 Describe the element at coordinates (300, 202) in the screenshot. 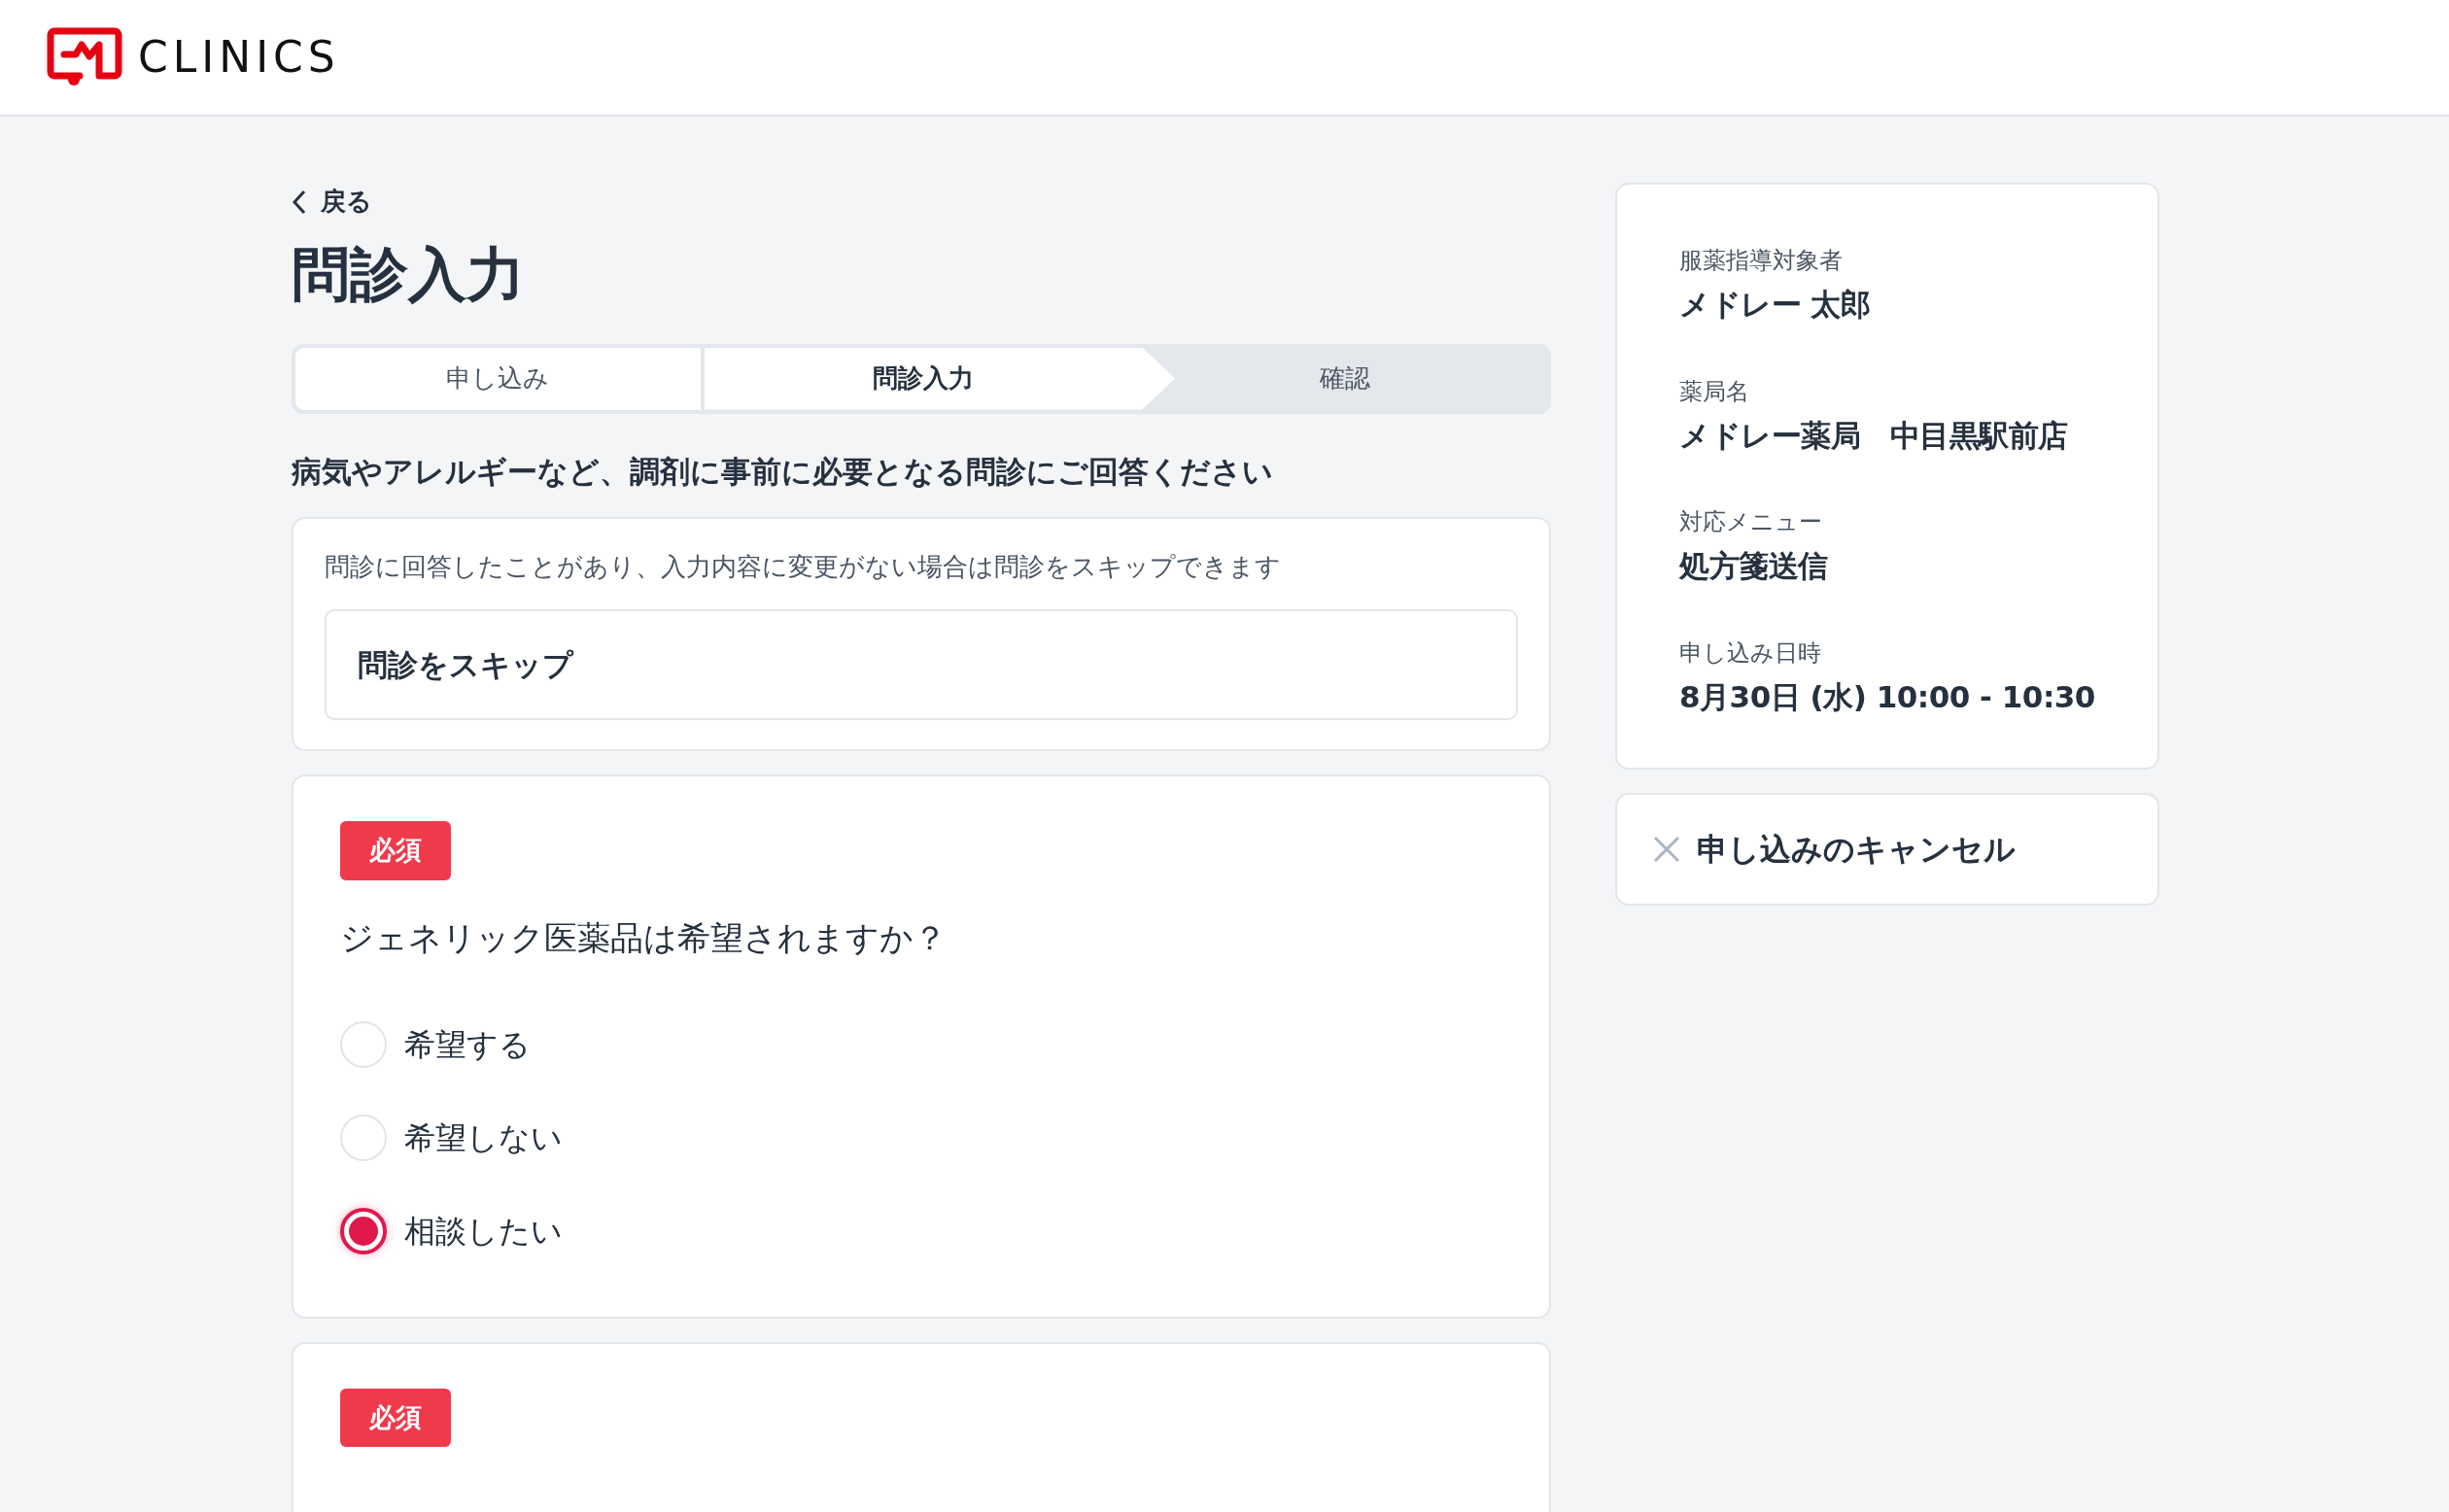

I see `chevron-left-icon` at that location.